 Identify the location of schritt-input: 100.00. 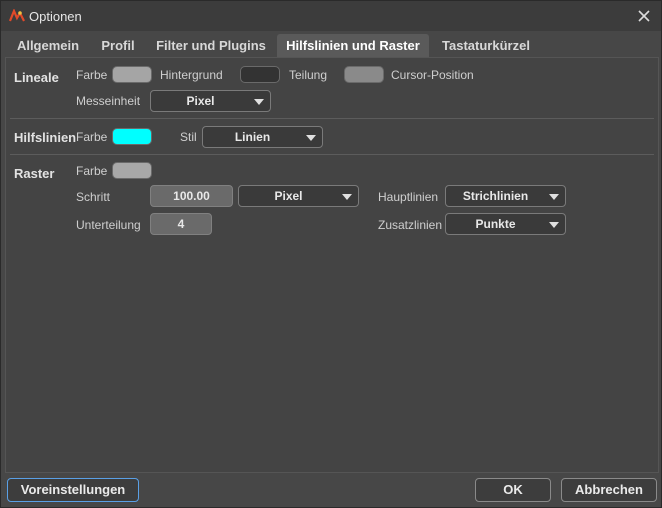
(191, 196).